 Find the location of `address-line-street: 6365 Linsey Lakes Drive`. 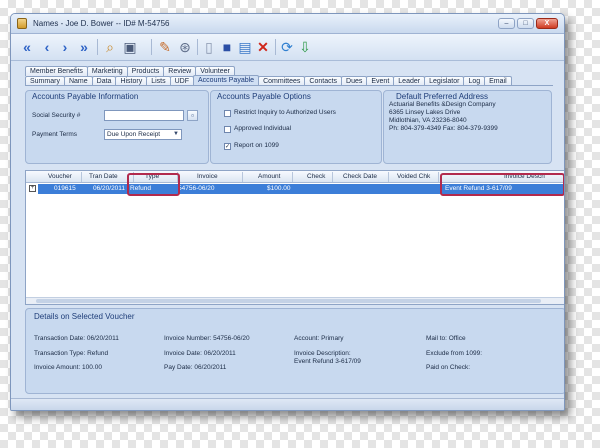

address-line-street: 6365 Linsey Lakes Drive is located at coordinates (425, 112).